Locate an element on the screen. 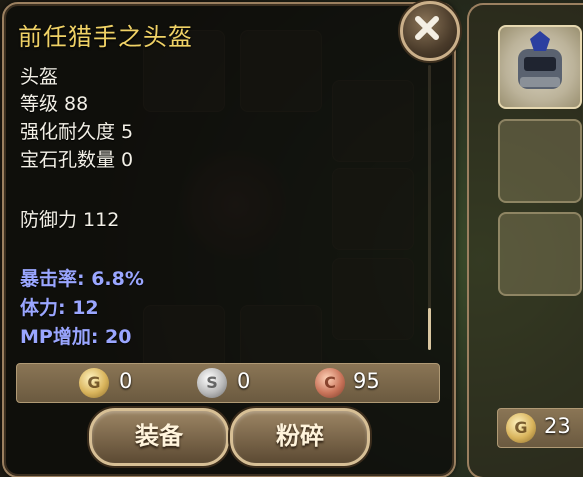 The width and height of the screenshot is (583, 477). equip-button-label: 装备 is located at coordinates (159, 436).